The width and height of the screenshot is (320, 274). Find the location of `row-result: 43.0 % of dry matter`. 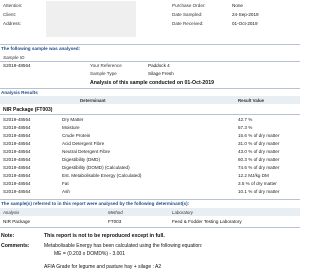

row-result: 43.0 % of dry matter is located at coordinates (259, 151).